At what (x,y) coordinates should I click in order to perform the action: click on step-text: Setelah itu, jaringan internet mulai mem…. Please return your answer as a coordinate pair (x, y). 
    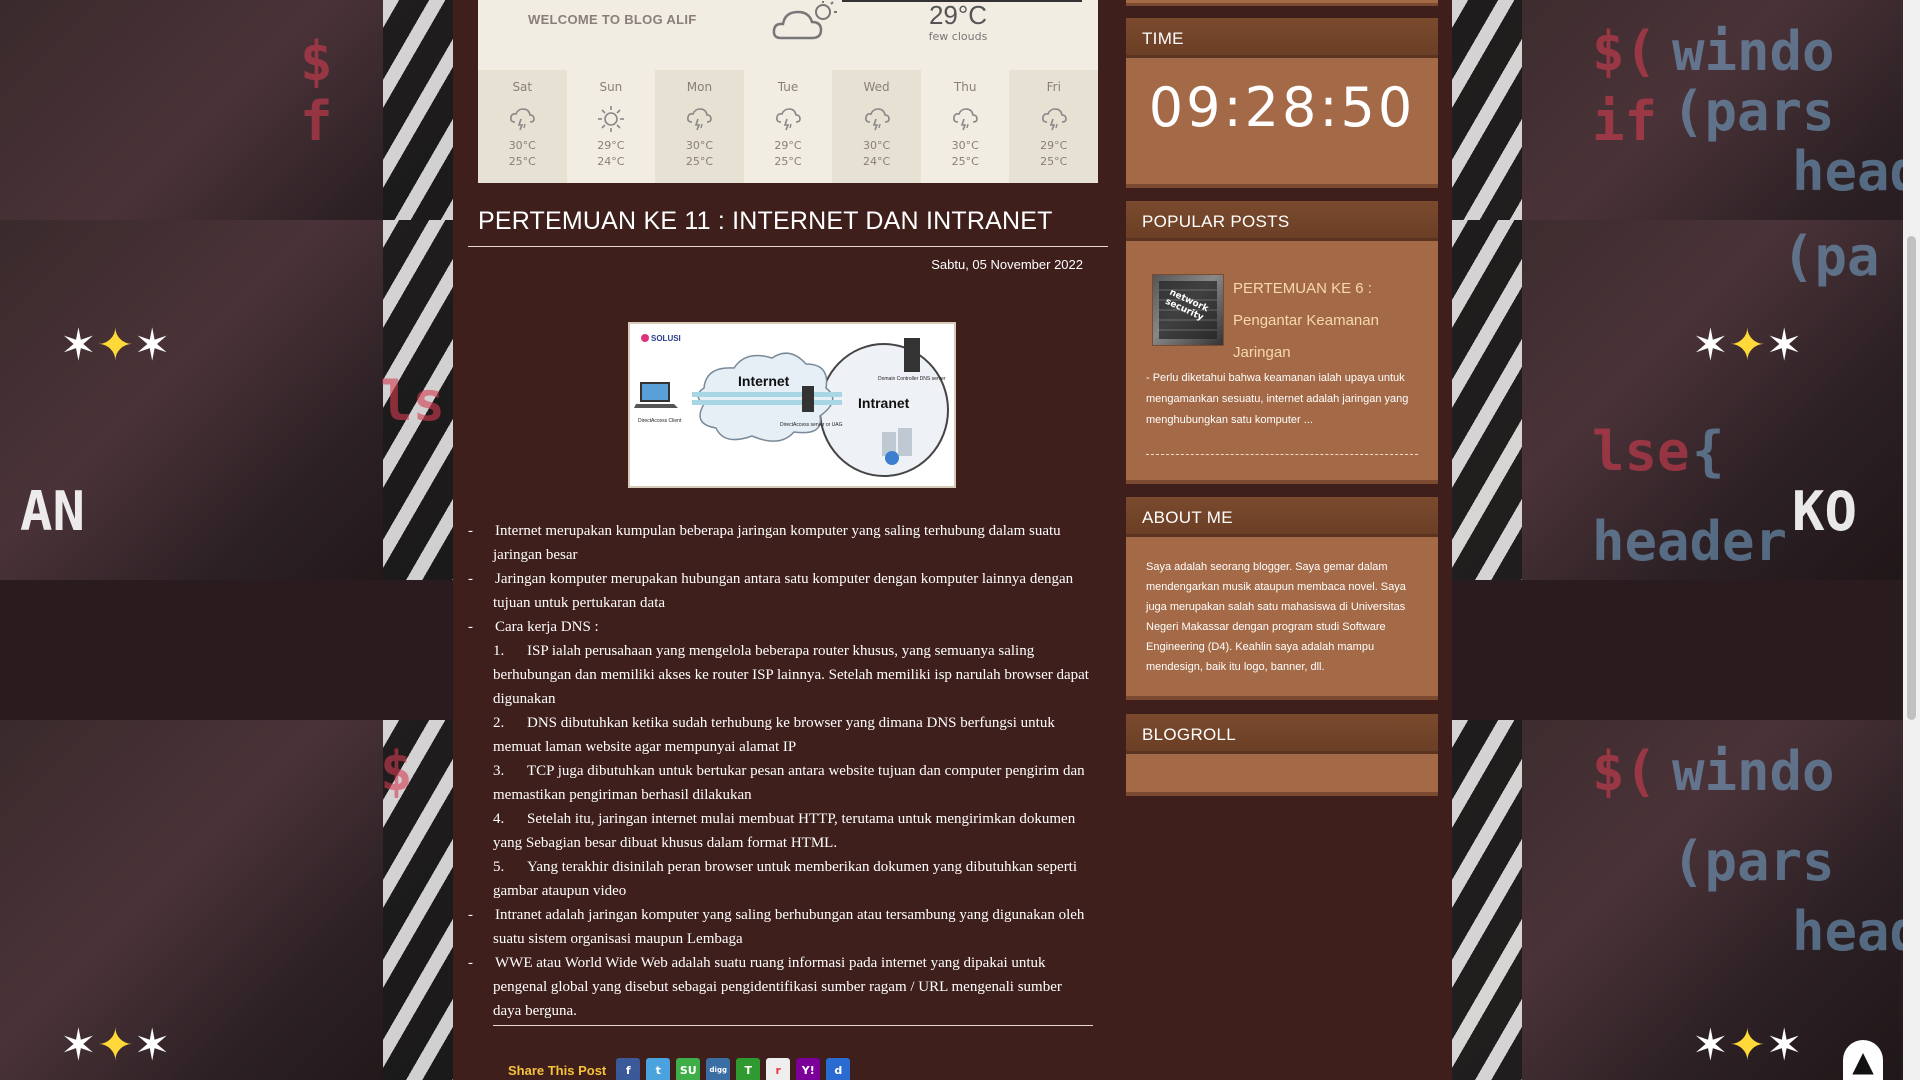
    Looking at the image, I should click on (784, 831).